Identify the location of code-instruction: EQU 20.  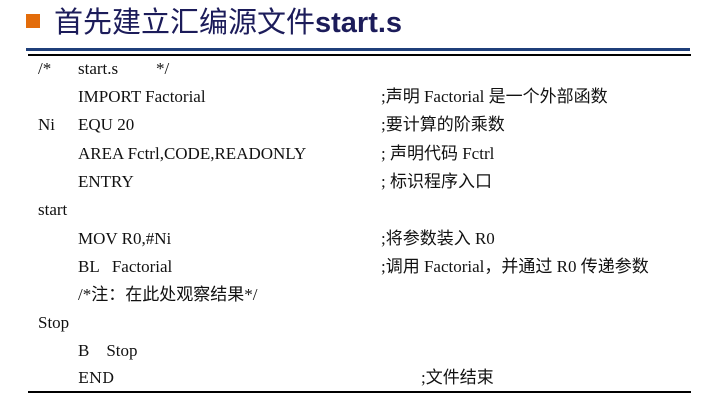
(106, 124).